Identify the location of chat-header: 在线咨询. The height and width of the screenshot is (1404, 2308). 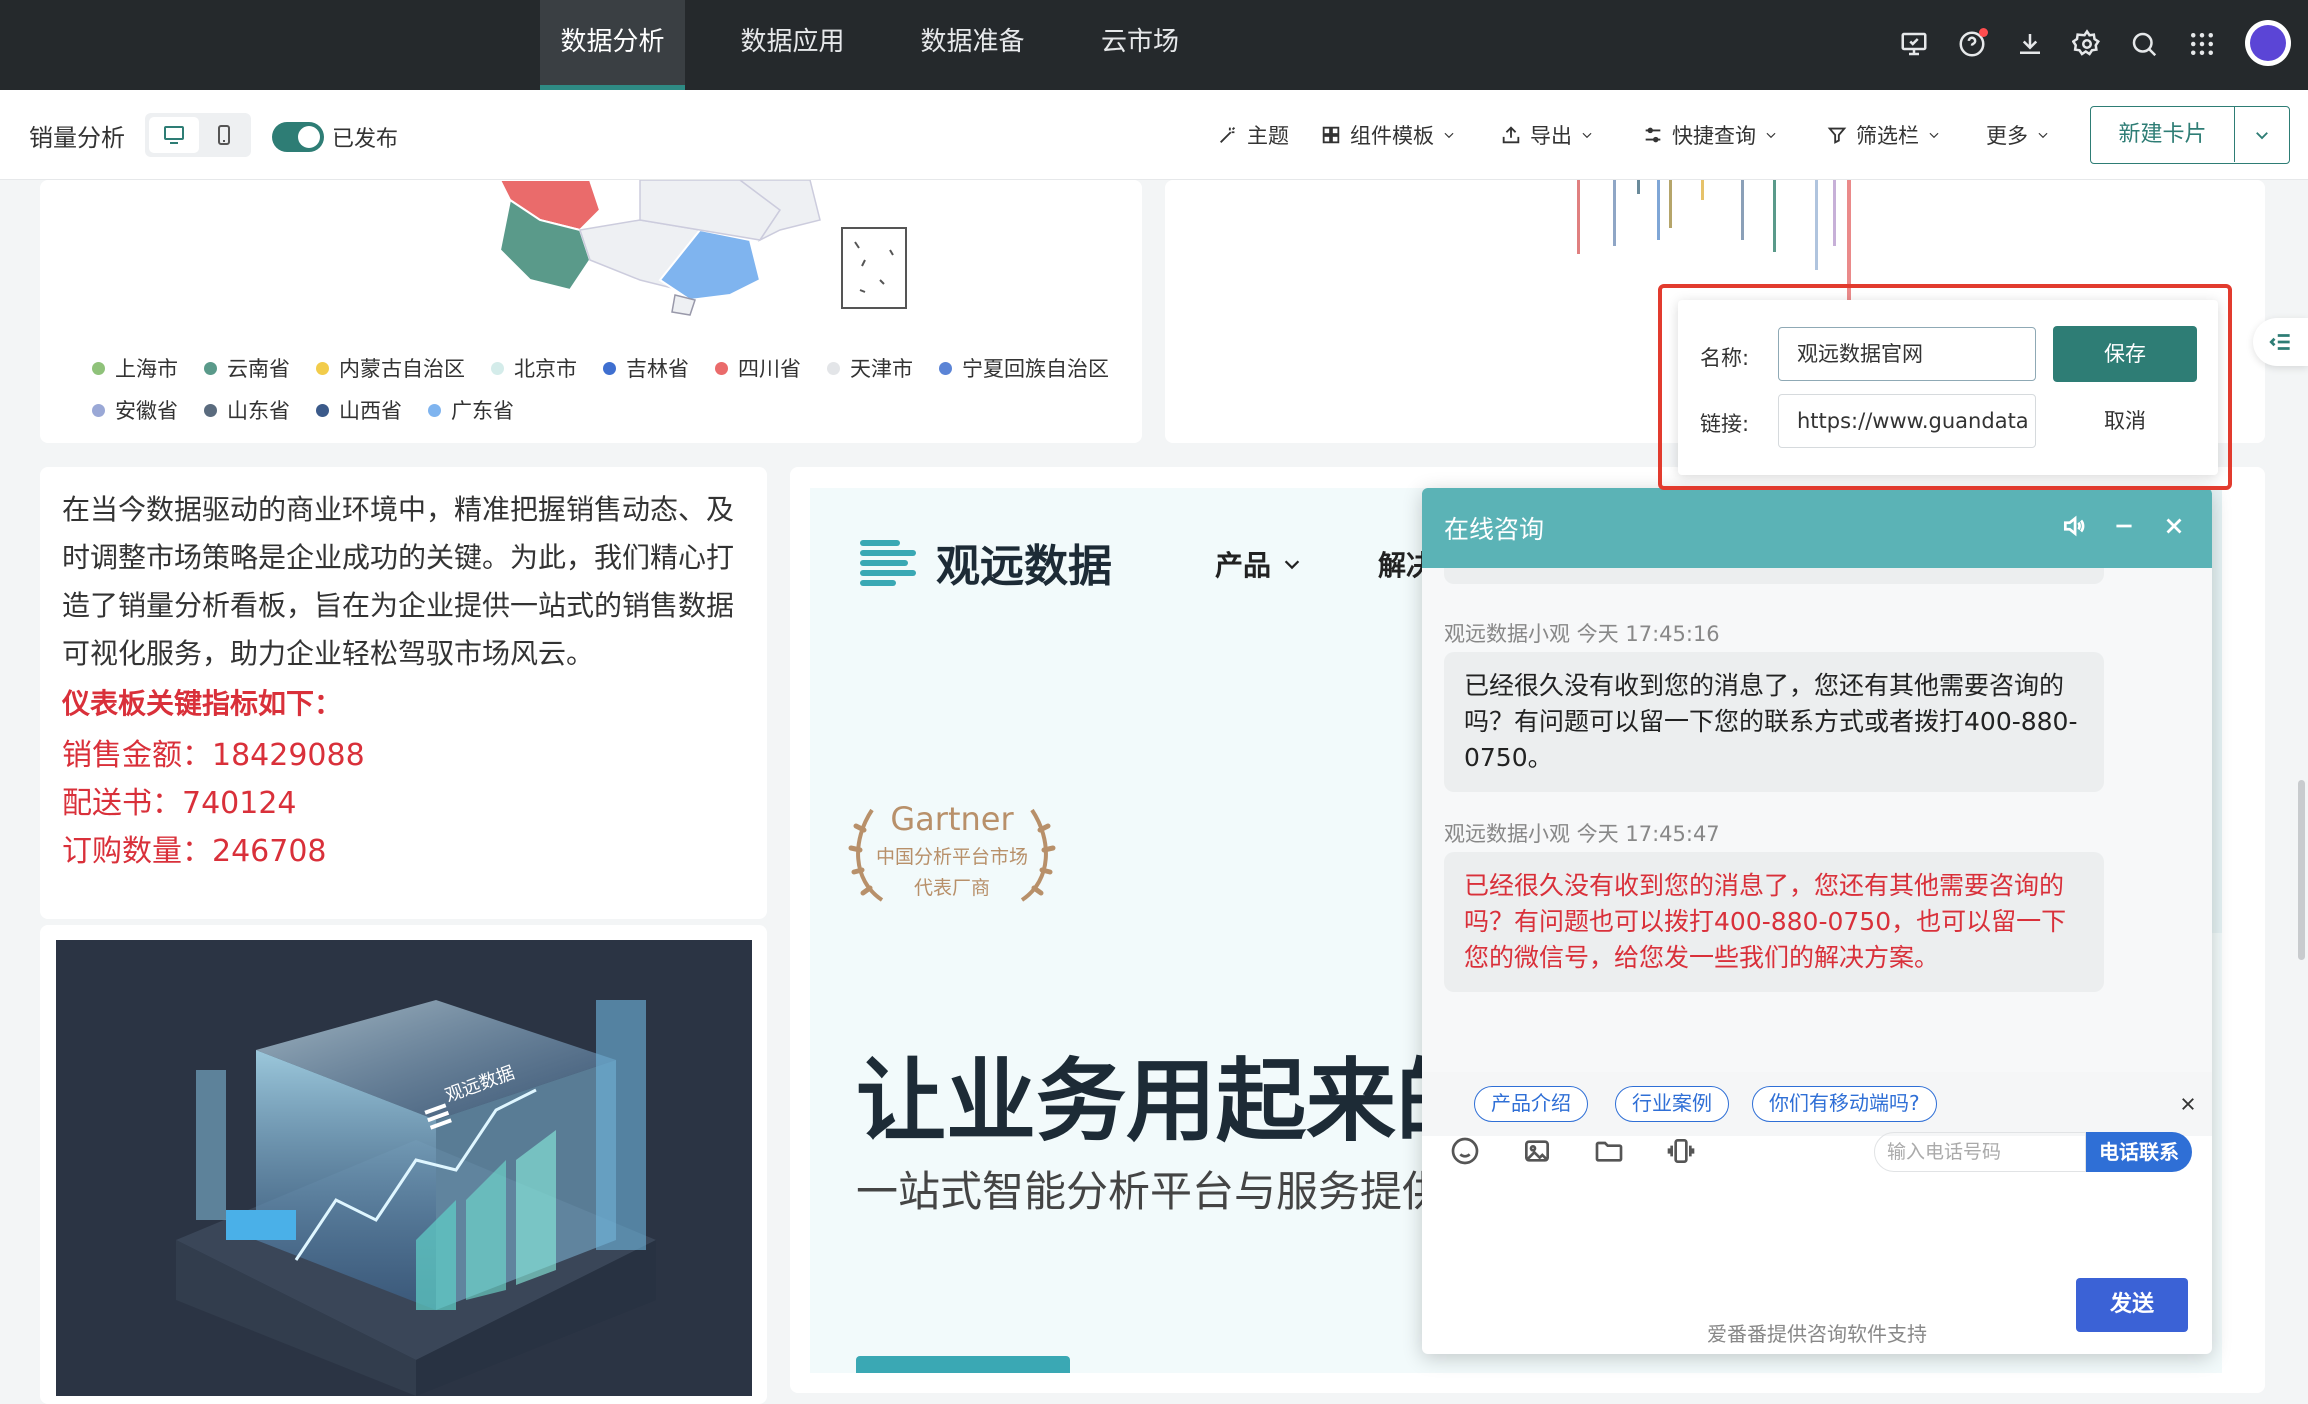
(1817, 528).